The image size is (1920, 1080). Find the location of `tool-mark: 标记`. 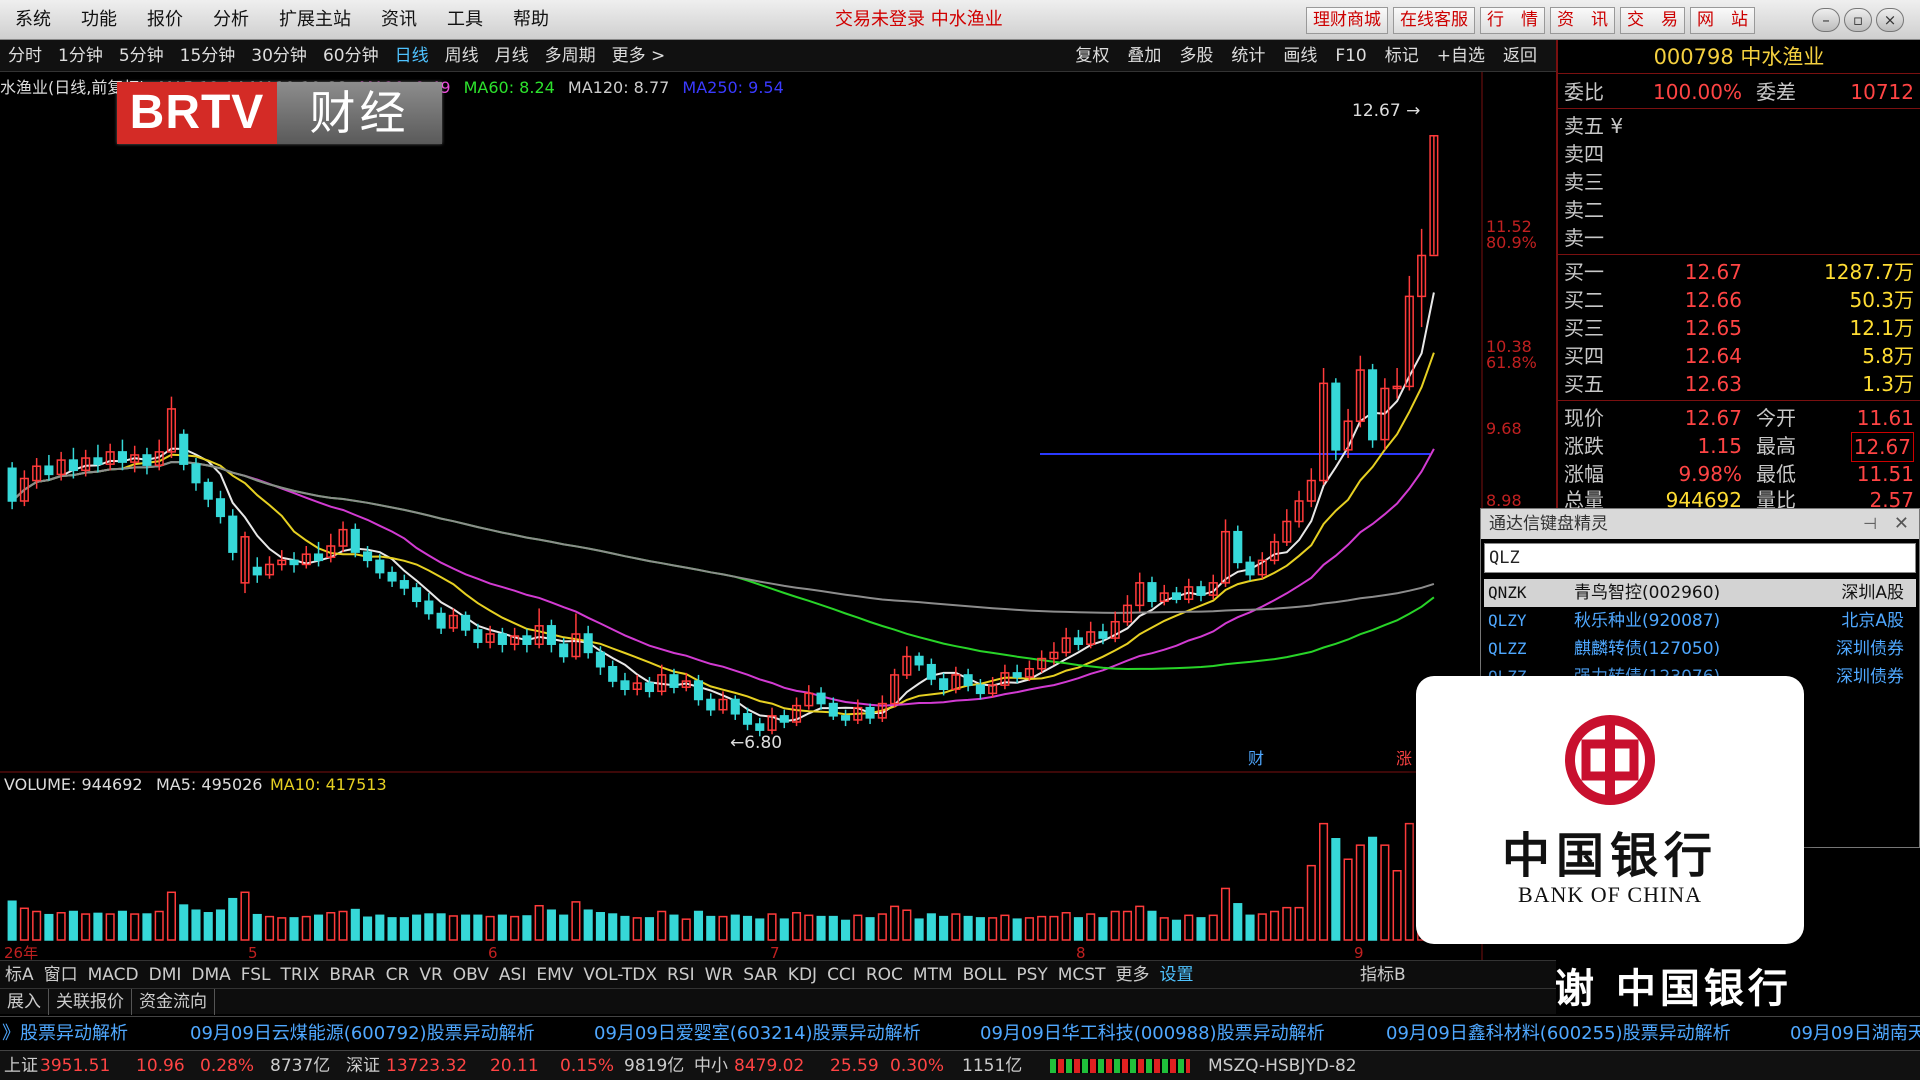

tool-mark: 标记 is located at coordinates (1402, 56).